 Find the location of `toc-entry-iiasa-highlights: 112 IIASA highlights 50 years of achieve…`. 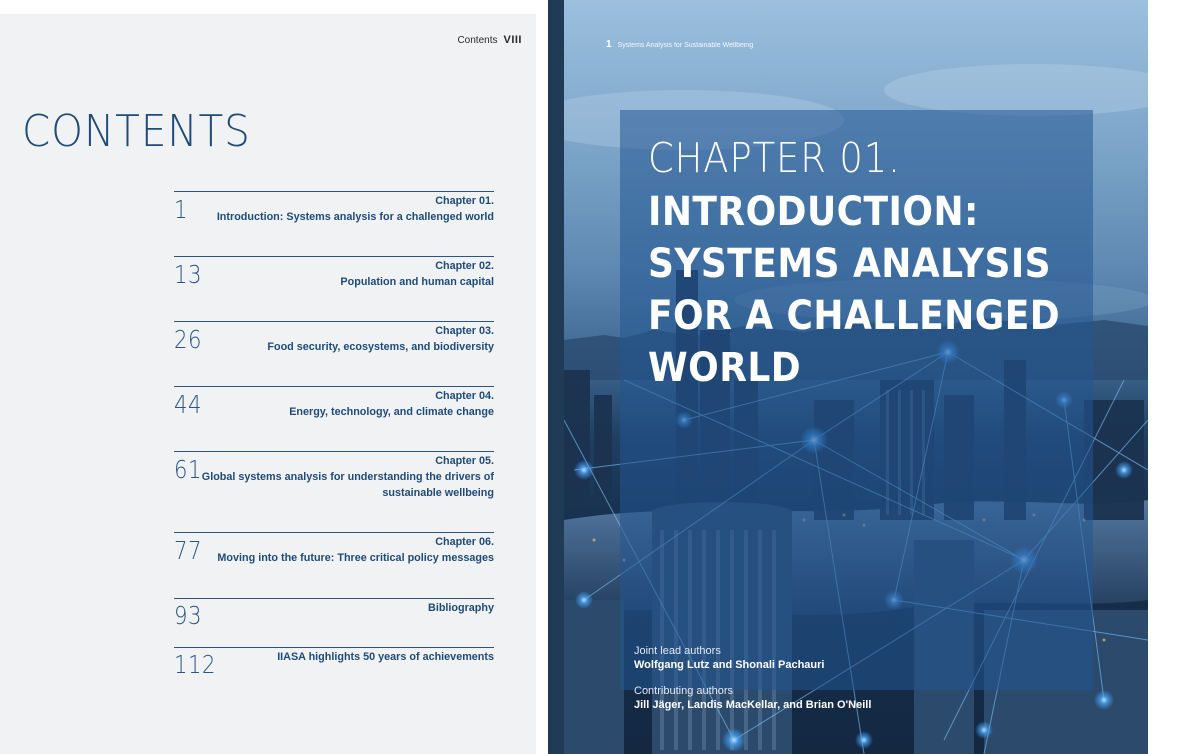

toc-entry-iiasa-highlights: 112 IIASA highlights 50 years of achieve… is located at coordinates (334, 670).